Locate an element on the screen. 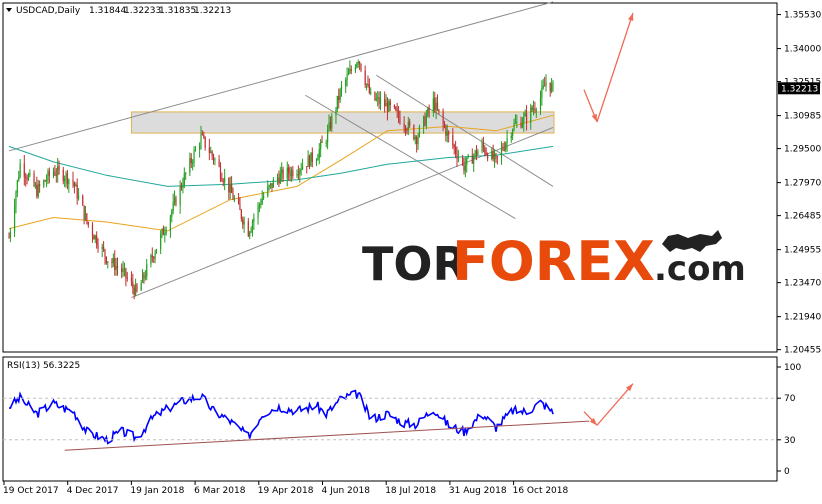 The image size is (822, 504). date-tick-label: 6 Mar 2018 is located at coordinates (220, 491).